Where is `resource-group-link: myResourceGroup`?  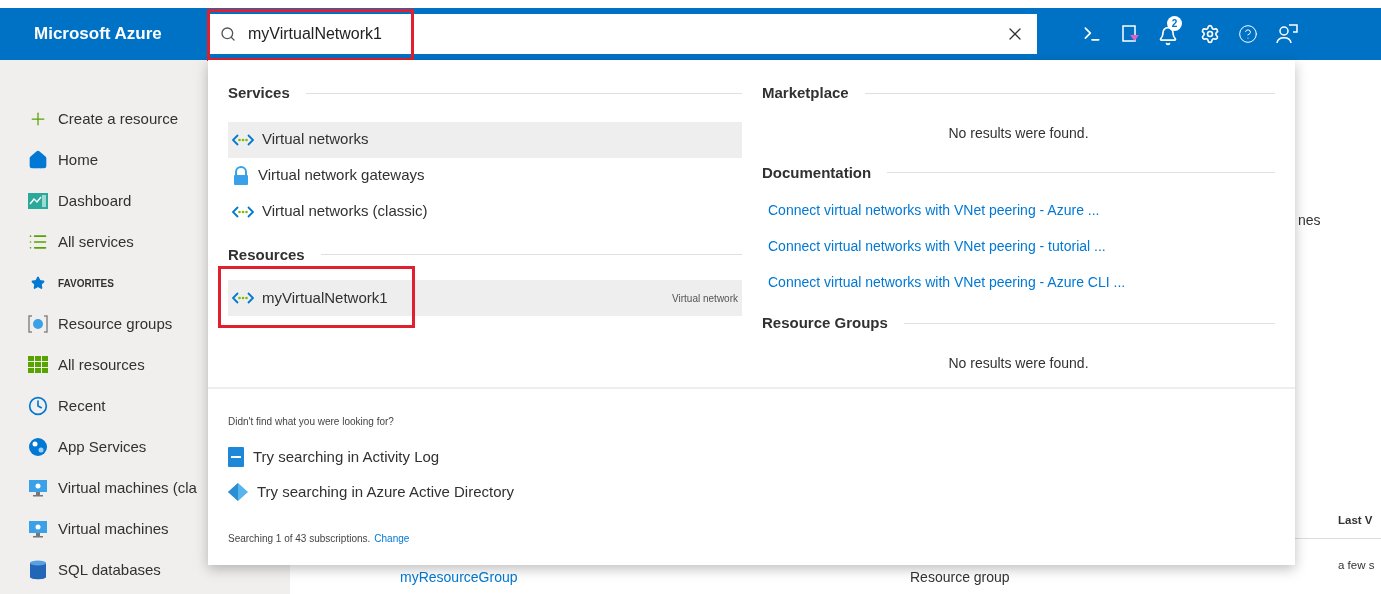
resource-group-link: myResourceGroup is located at coordinates (459, 577).